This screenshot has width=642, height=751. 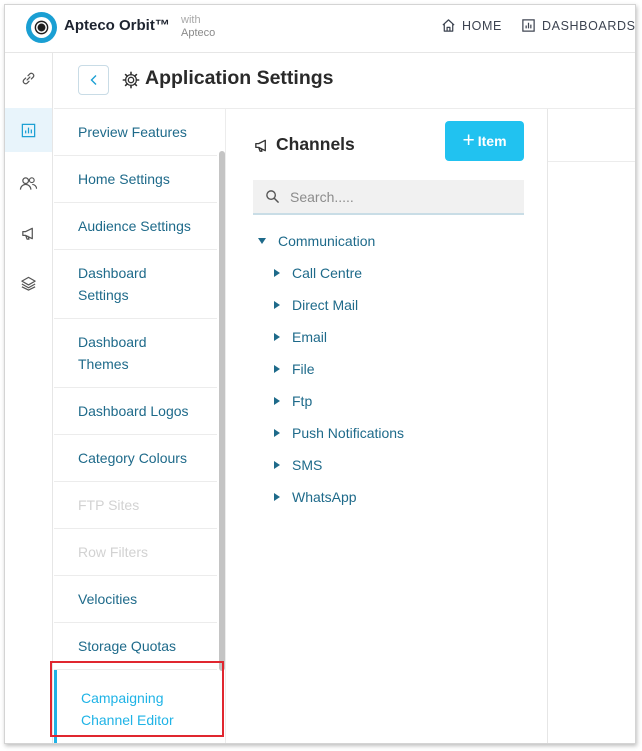 I want to click on add-item-label: Item, so click(x=492, y=141).